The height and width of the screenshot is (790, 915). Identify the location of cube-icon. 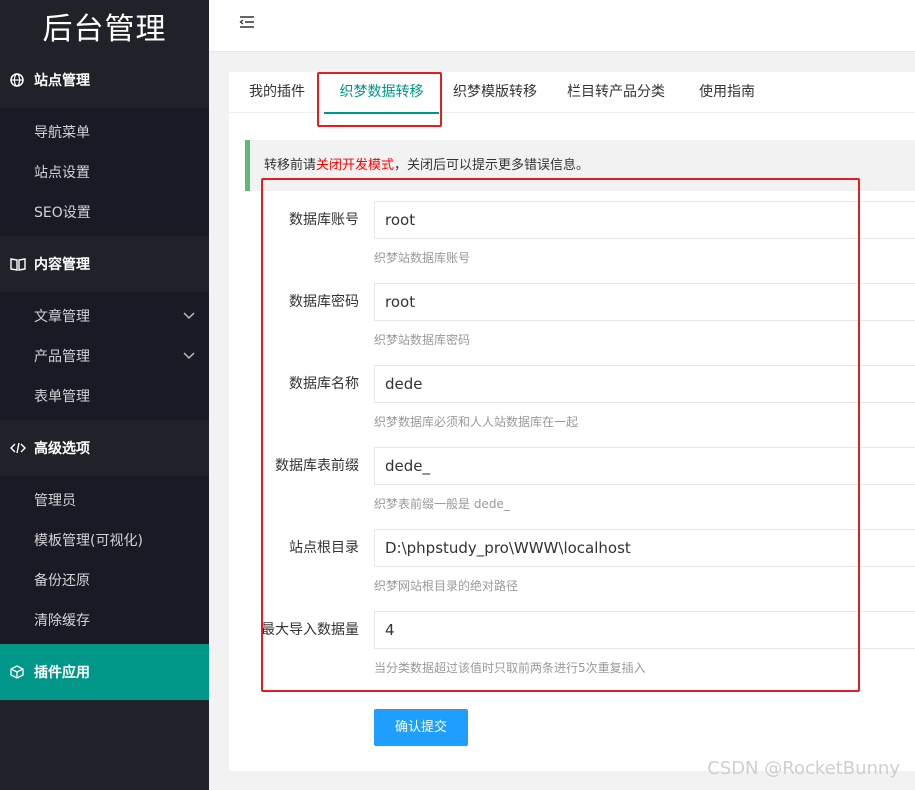
(22, 672).